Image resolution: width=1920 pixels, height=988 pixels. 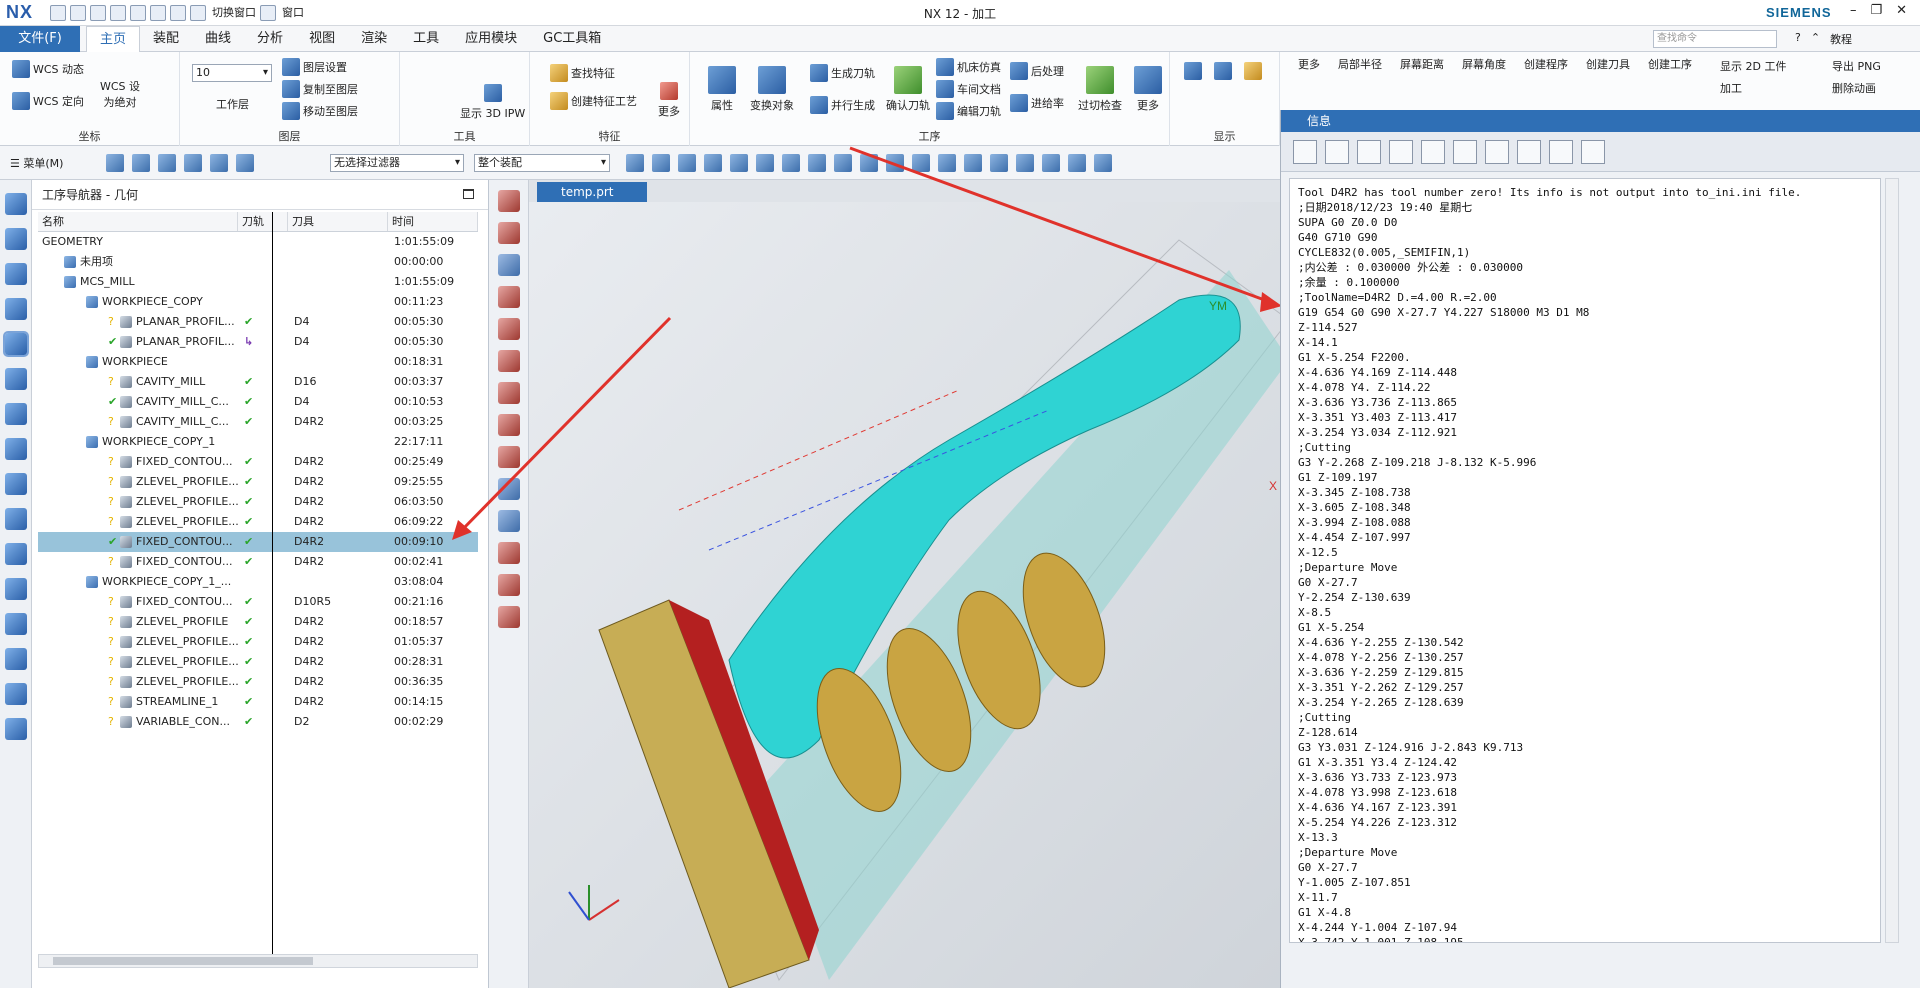 What do you see at coordinates (15, 729) in the screenshot?
I see `system-materials-icon` at bounding box center [15, 729].